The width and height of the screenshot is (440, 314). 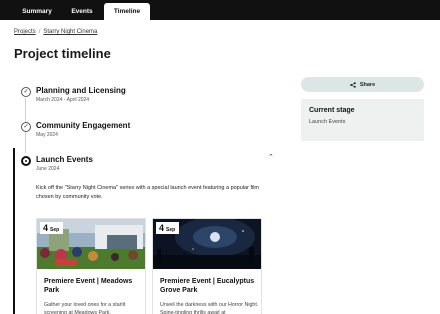 I want to click on share-icon, so click(x=353, y=84).